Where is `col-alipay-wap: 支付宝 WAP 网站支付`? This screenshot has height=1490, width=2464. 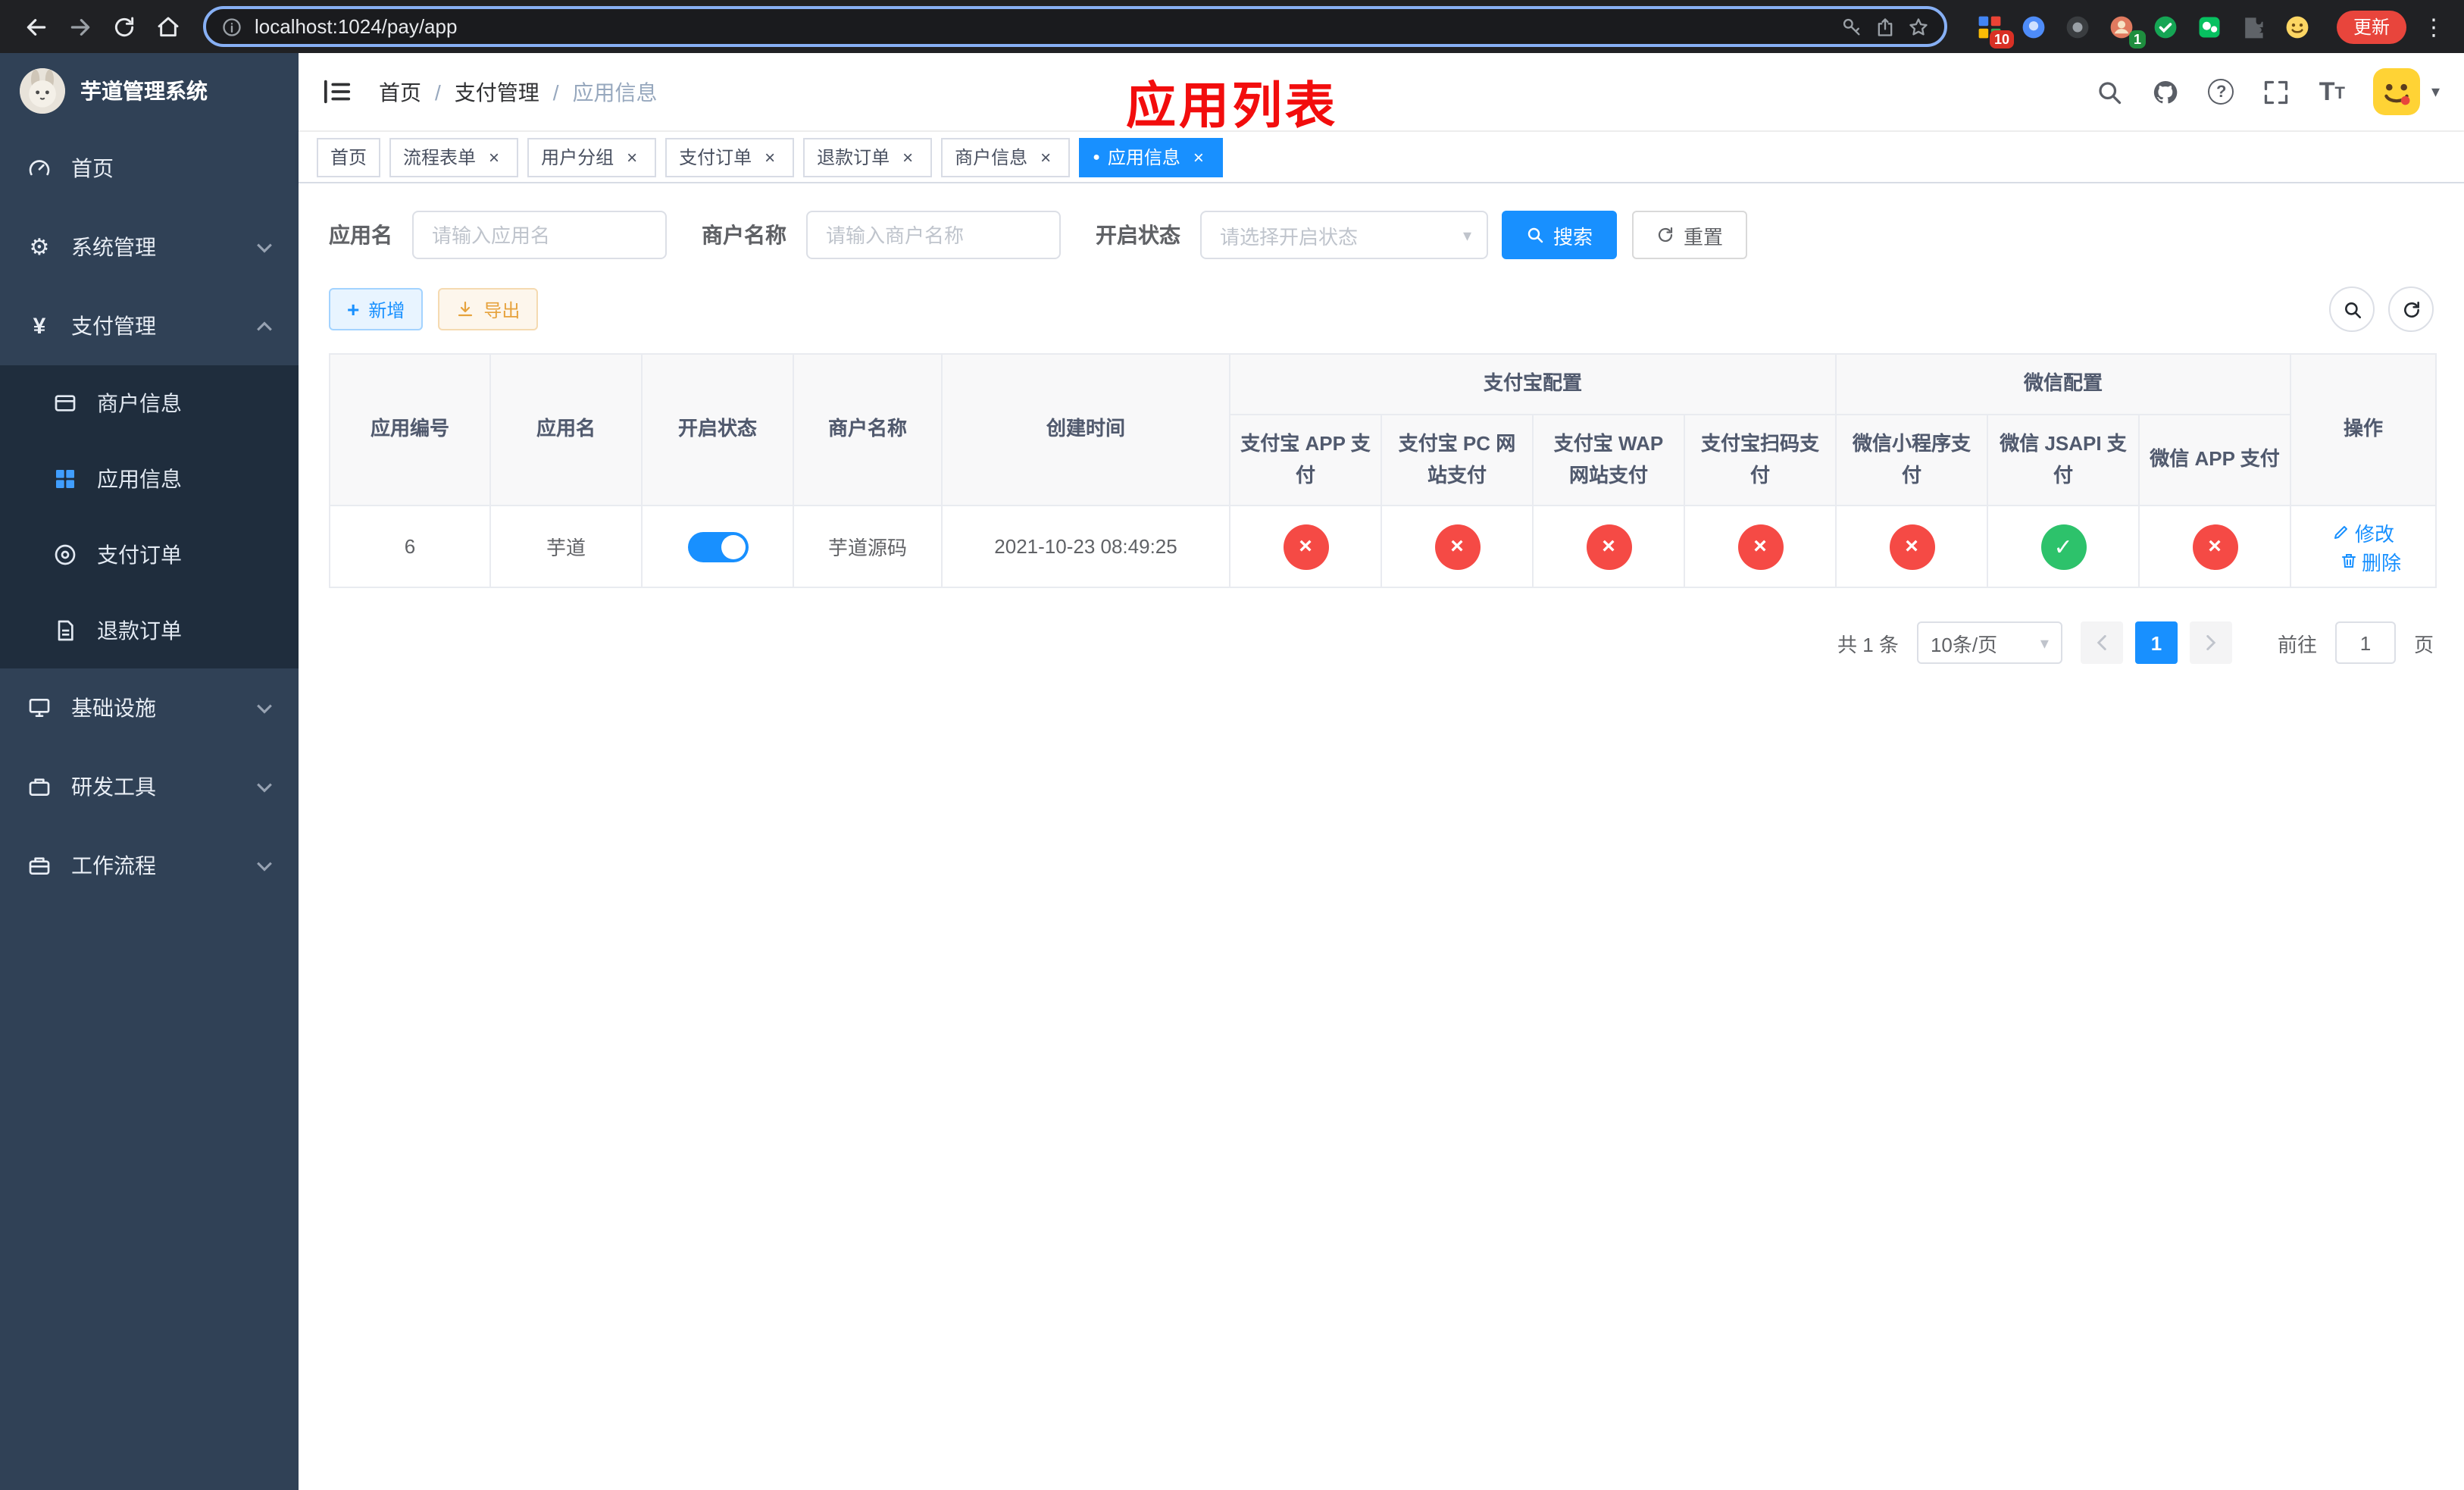
col-alipay-wap: 支付宝 WAP 网站支付 is located at coordinates (1608, 460).